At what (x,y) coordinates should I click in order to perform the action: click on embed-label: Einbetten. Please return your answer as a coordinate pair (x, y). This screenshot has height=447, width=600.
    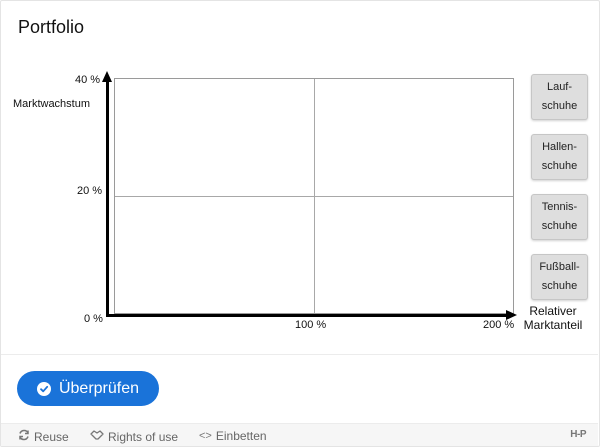
    Looking at the image, I should click on (241, 436).